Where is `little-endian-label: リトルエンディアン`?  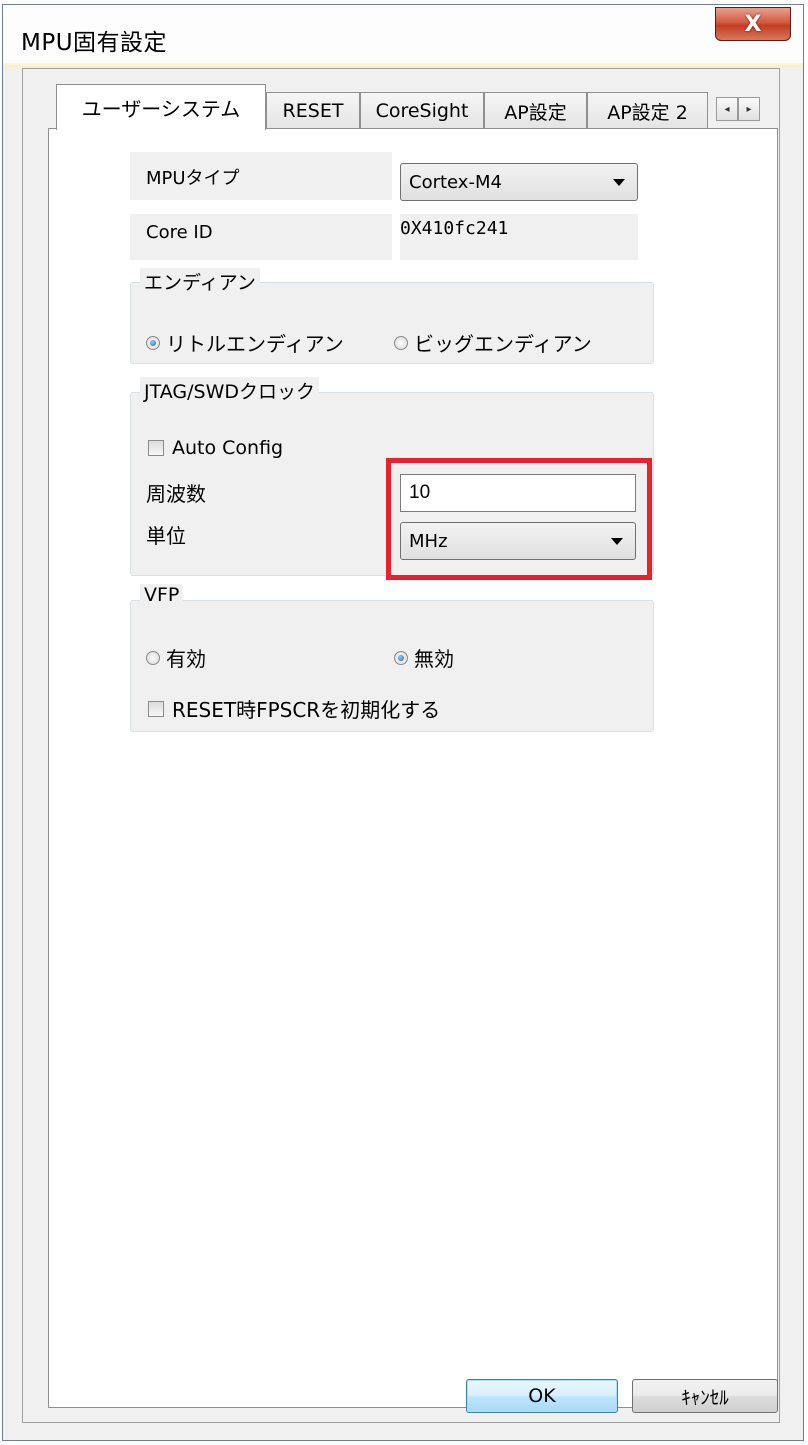
little-endian-label: リトルエンディアン is located at coordinates (255, 344).